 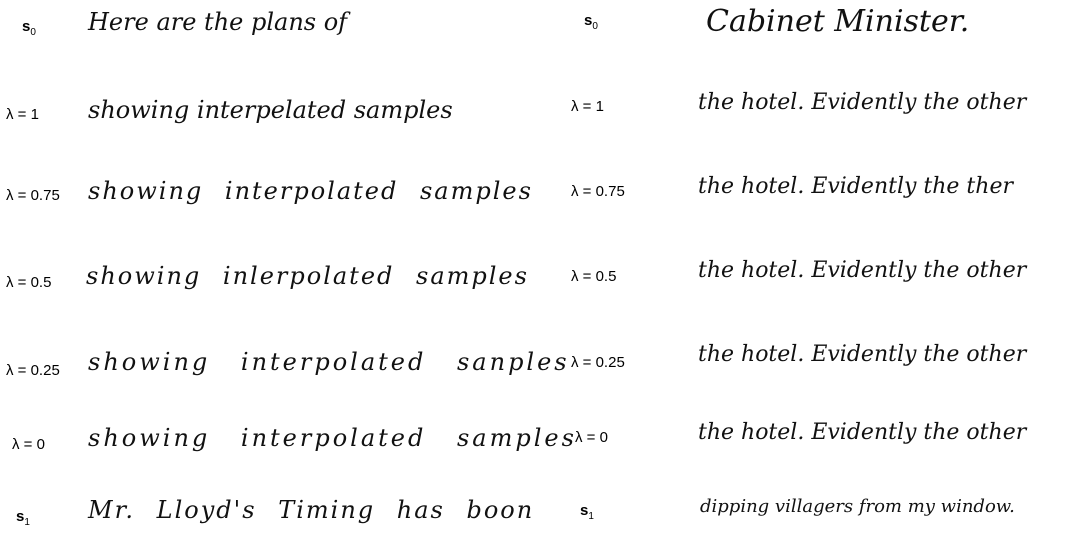 What do you see at coordinates (33, 370) in the screenshot?
I see `label-lambda-025-left: λ = 0.25` at bounding box center [33, 370].